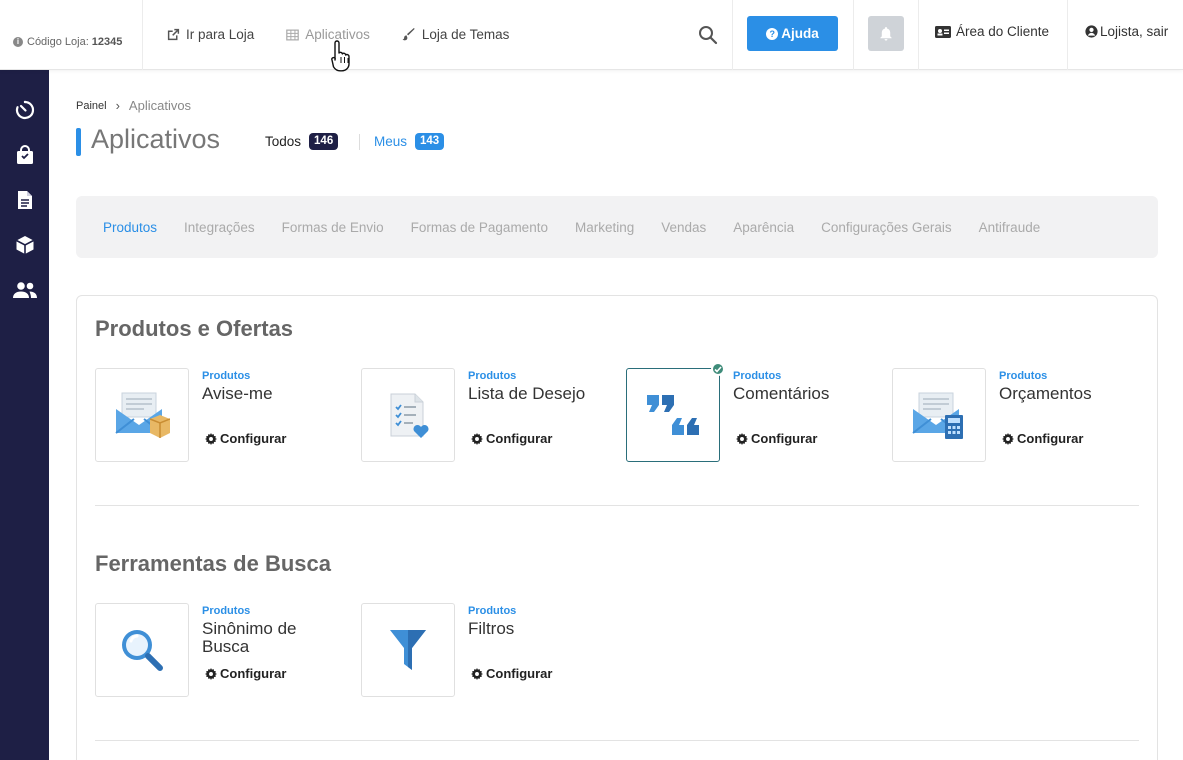  What do you see at coordinates (409, 141) in the screenshot?
I see `filter-mine: Meus 143` at bounding box center [409, 141].